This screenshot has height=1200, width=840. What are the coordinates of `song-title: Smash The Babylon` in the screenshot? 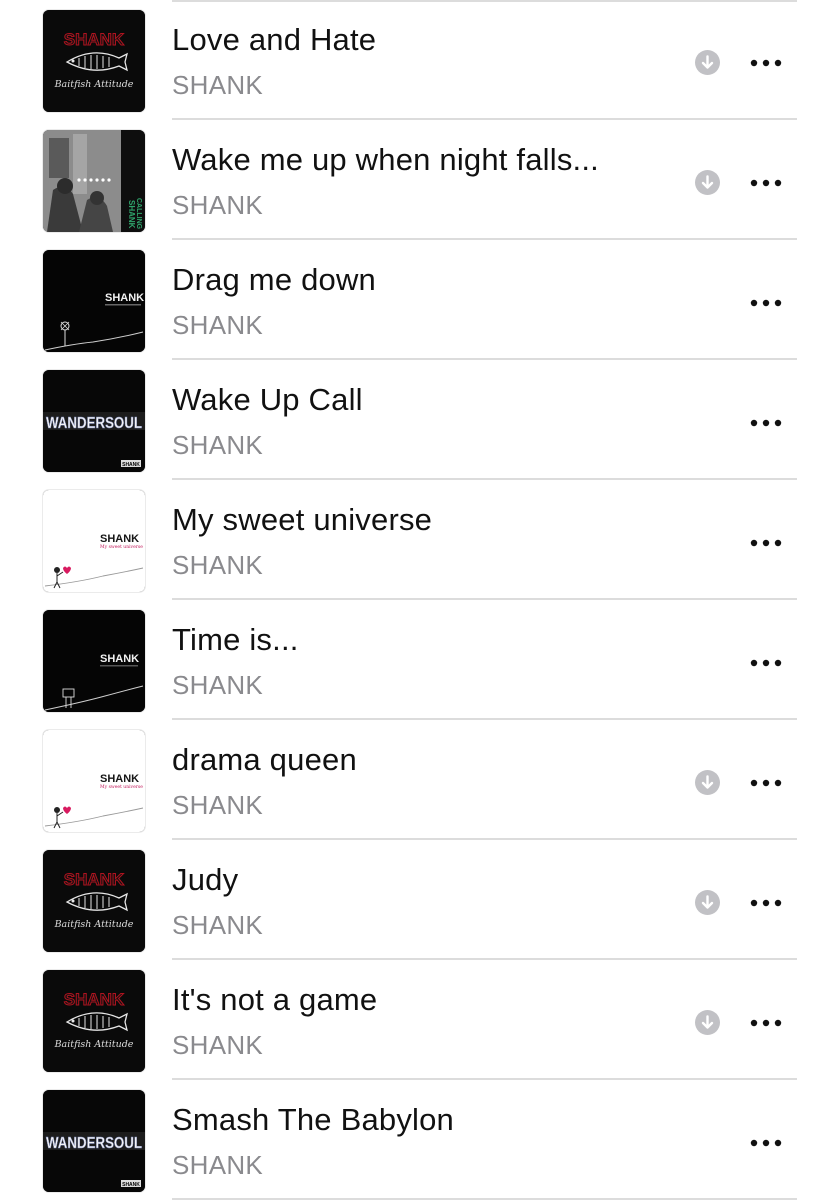 It's located at (313, 1119).